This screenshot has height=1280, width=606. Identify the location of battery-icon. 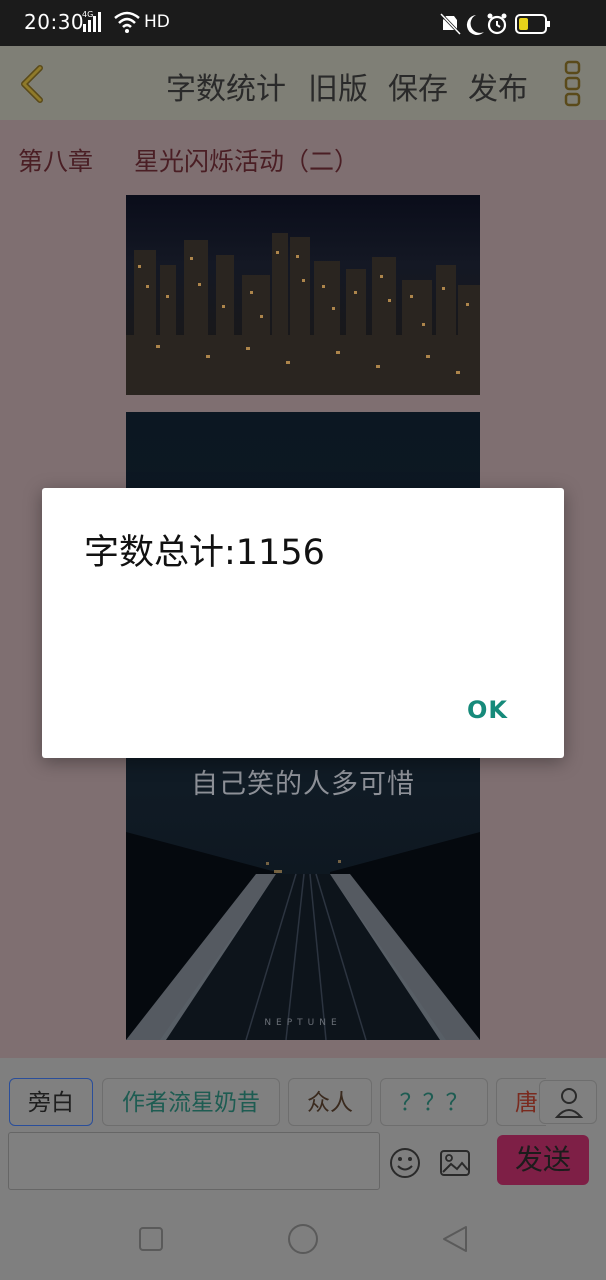
(532, 24).